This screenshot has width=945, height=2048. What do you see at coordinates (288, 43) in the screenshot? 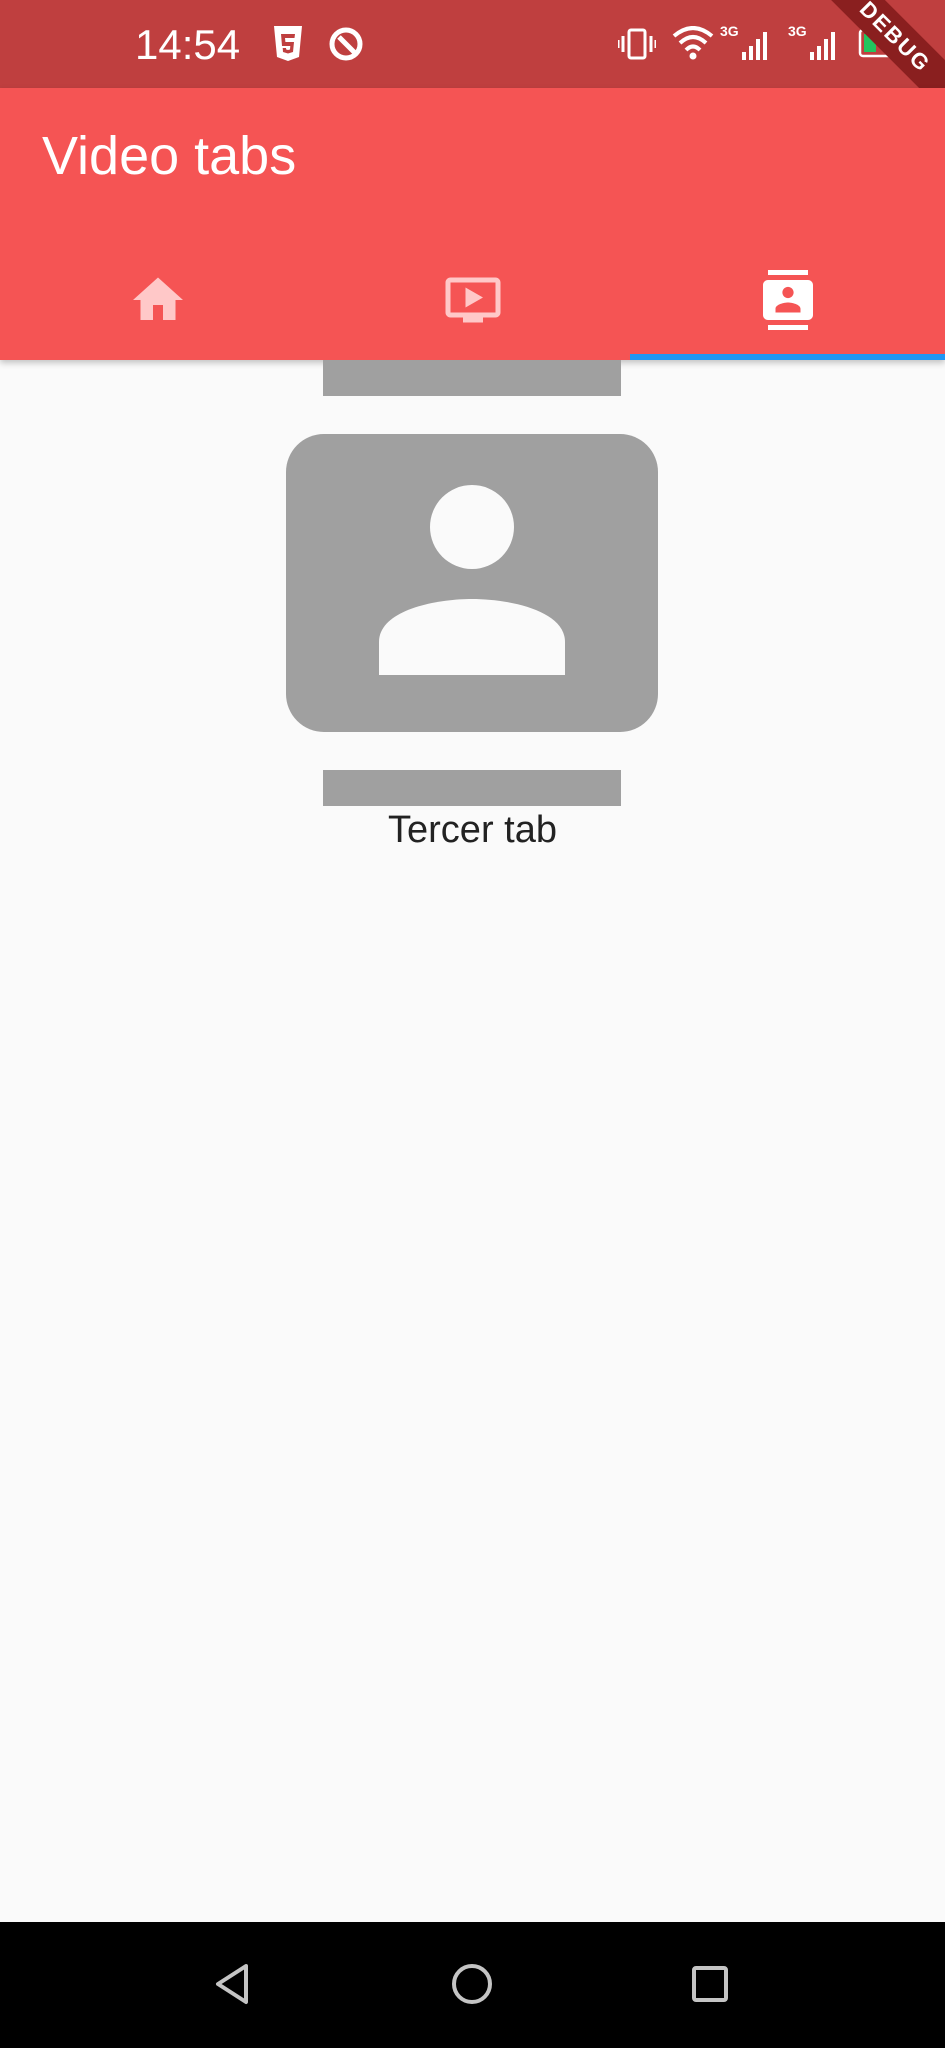
I see `html5-icon` at bounding box center [288, 43].